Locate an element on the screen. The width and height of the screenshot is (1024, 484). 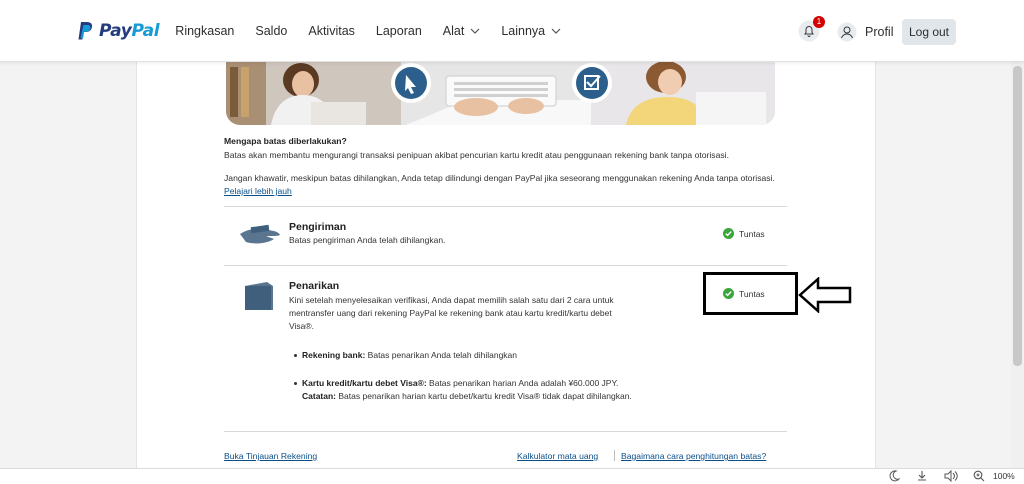
moon-icon is located at coordinates (894, 476).